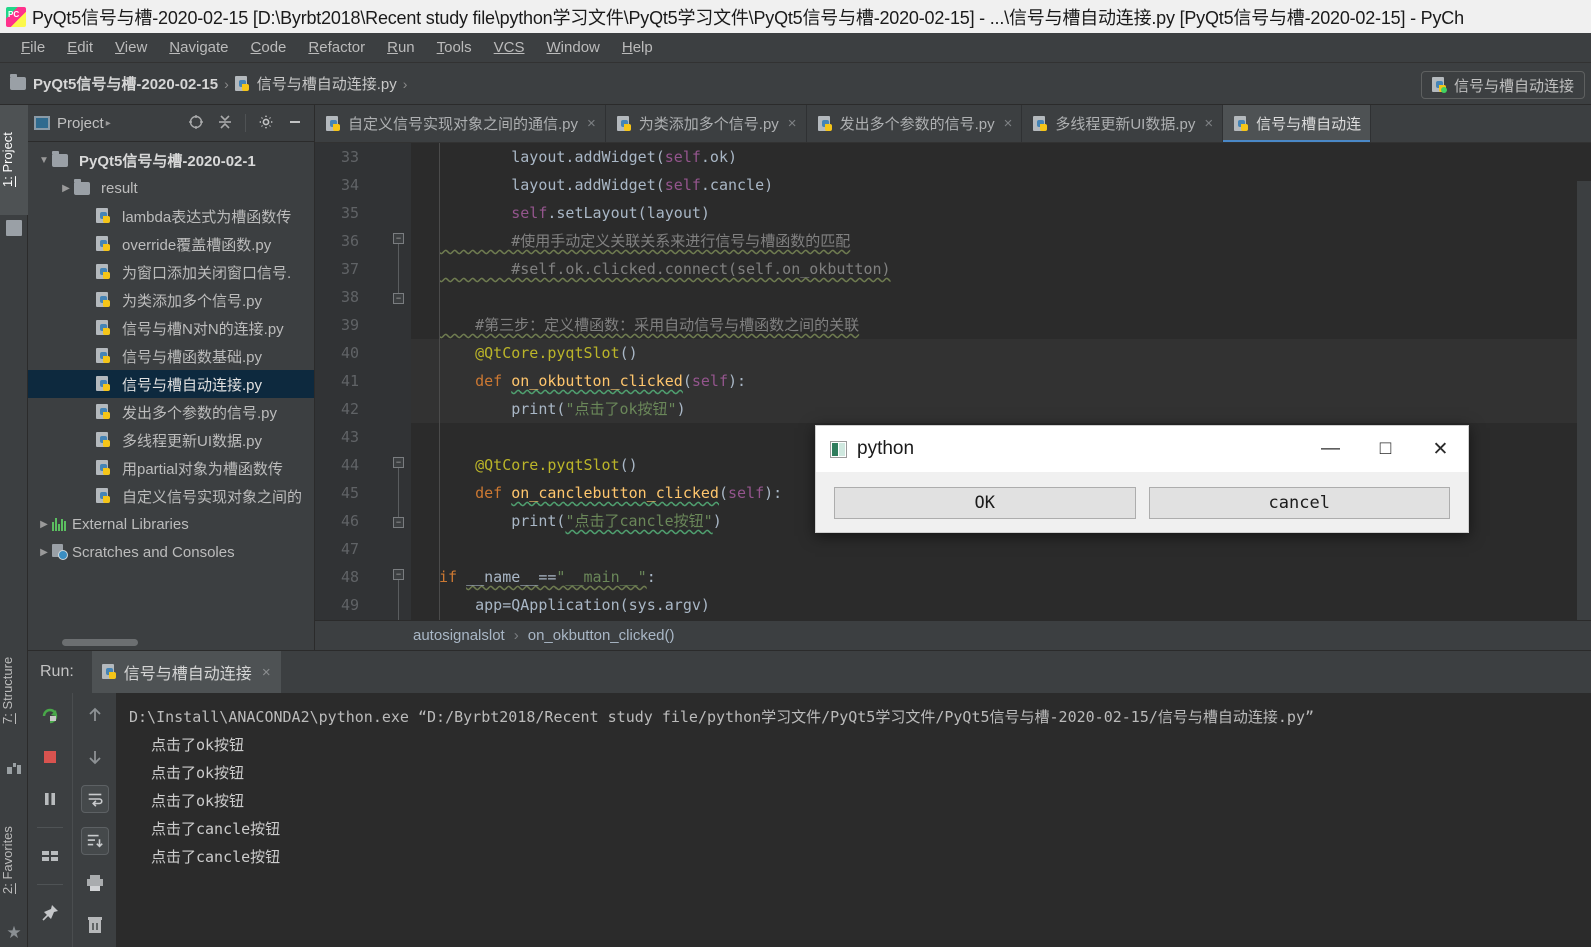 This screenshot has height=947, width=1591. Describe the element at coordinates (94, 841) in the screenshot. I see `scroll-to-end-icon` at that location.